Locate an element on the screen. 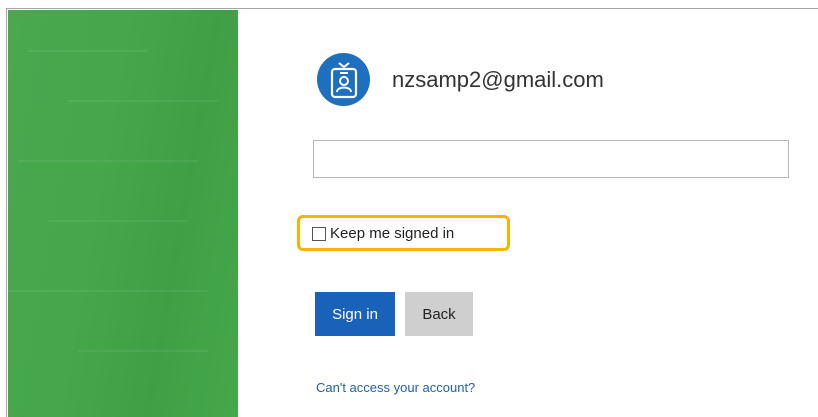 This screenshot has width=818, height=417. sign-in-button: Sign in is located at coordinates (355, 314).